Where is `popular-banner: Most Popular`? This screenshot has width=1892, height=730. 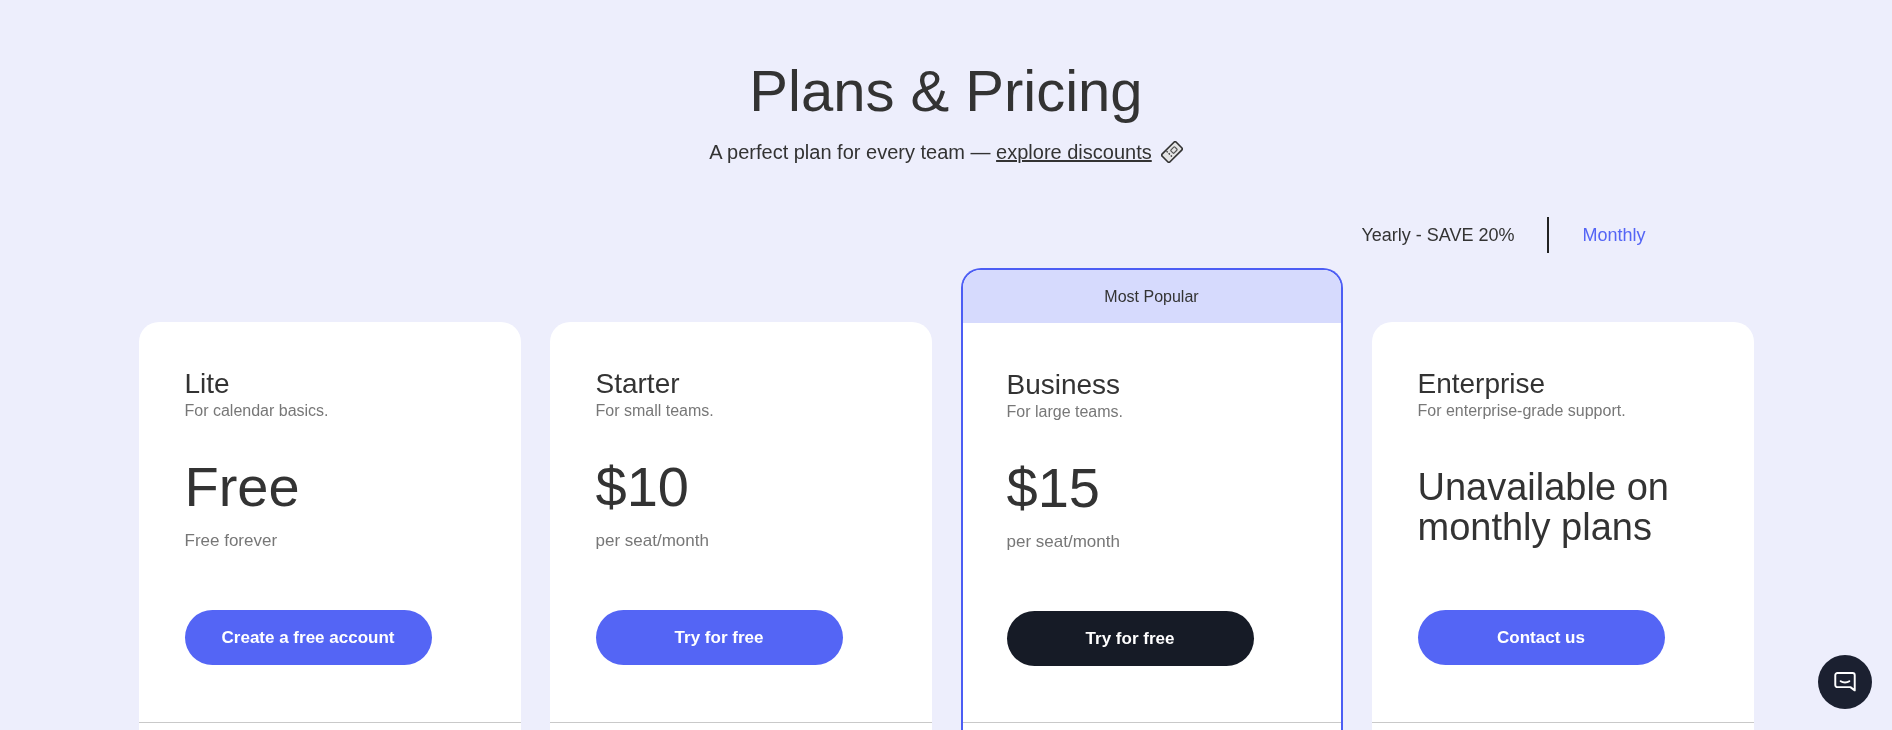 popular-banner: Most Popular is located at coordinates (1151, 296).